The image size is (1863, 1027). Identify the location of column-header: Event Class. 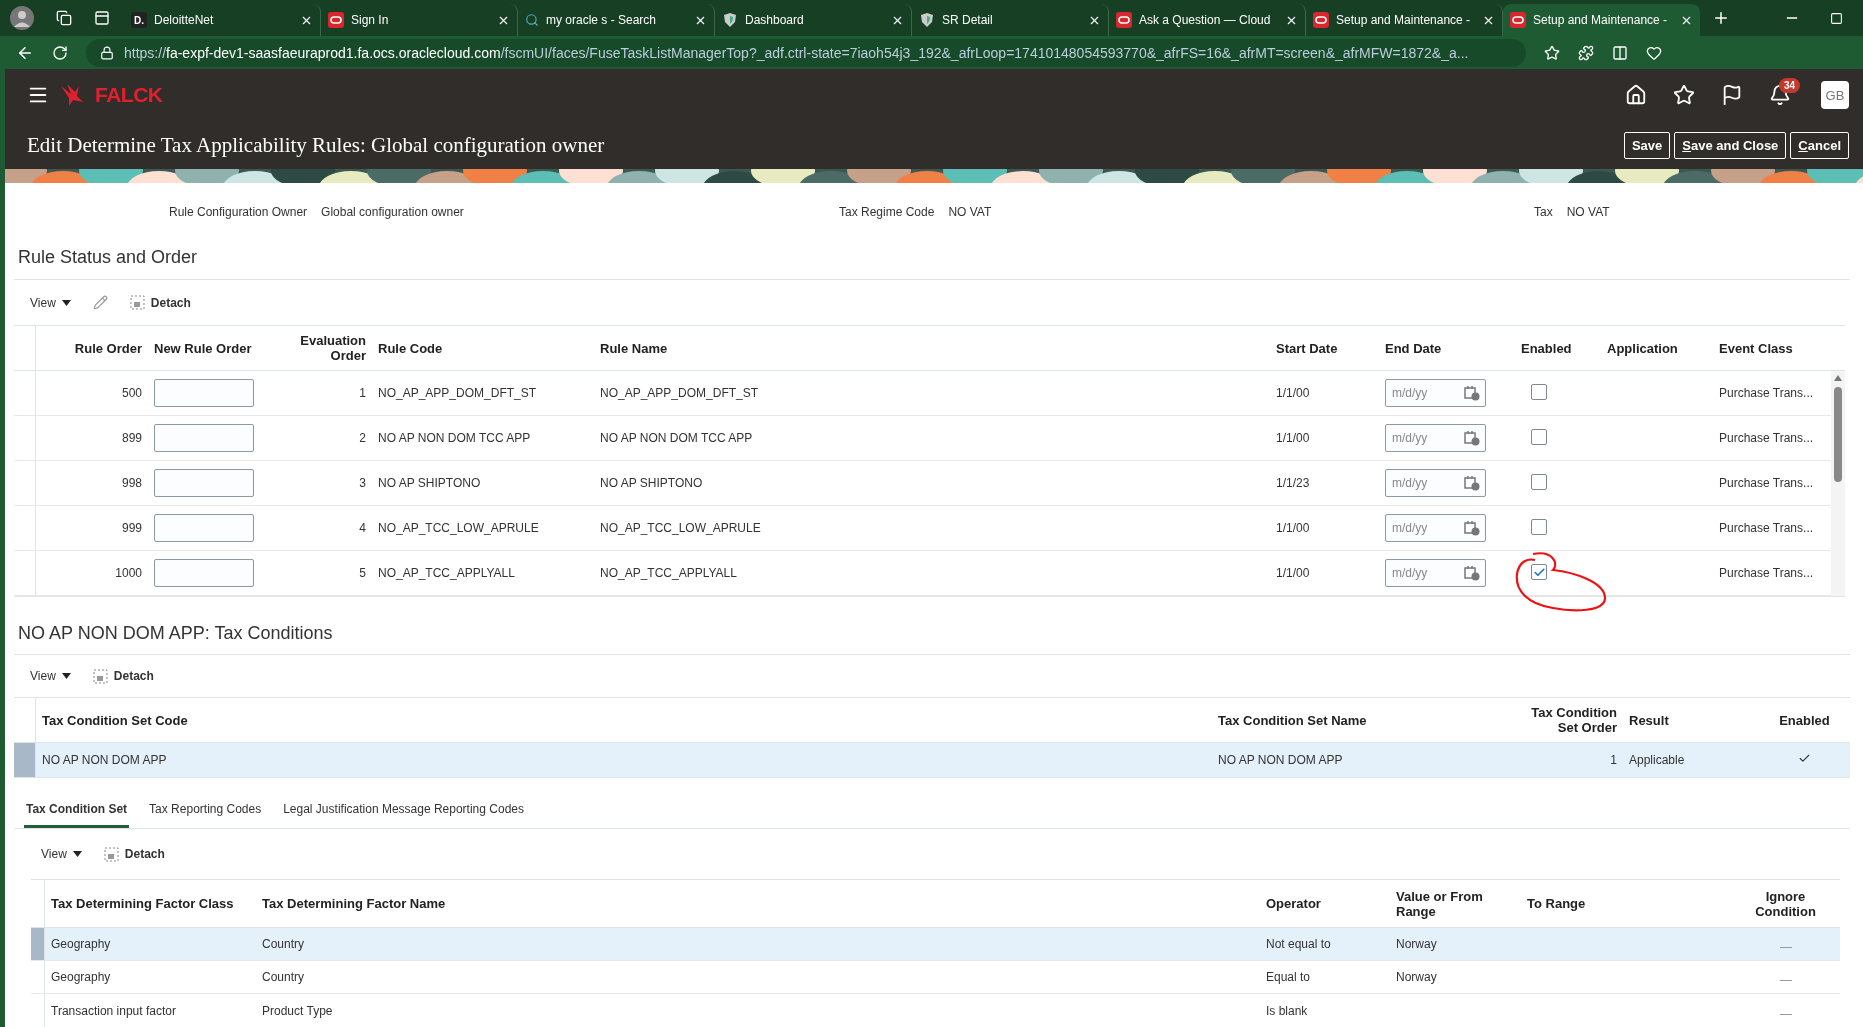
(1770, 348).